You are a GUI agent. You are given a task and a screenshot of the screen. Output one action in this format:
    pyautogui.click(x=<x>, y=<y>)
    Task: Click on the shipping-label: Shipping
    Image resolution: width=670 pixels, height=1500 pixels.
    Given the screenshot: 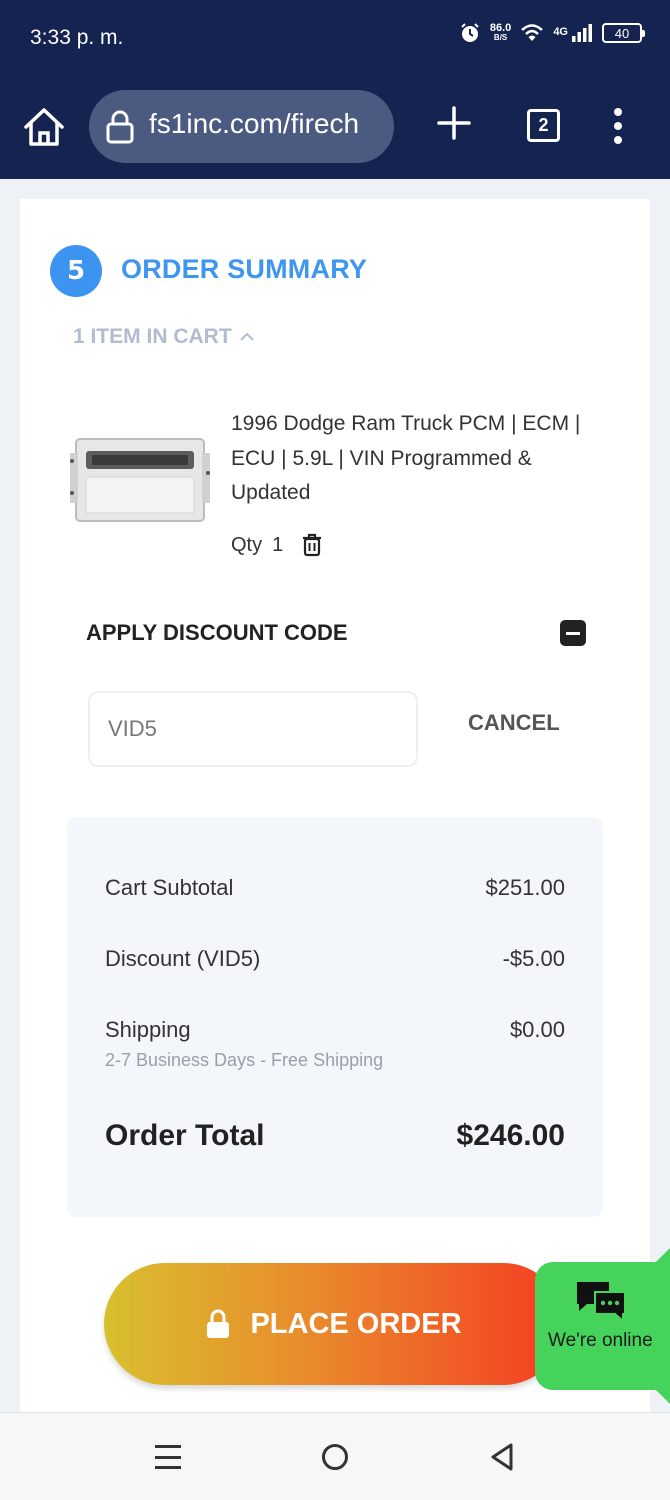 What is the action you would take?
    pyautogui.click(x=148, y=1029)
    